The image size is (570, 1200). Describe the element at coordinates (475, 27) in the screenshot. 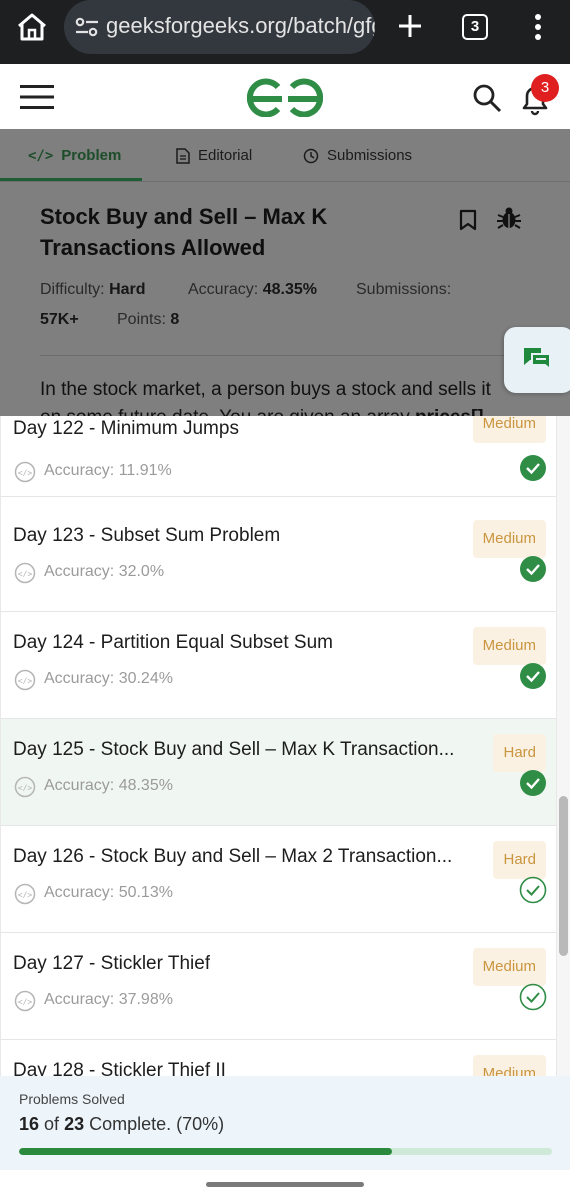

I see `tab-switcher-button: 3` at that location.